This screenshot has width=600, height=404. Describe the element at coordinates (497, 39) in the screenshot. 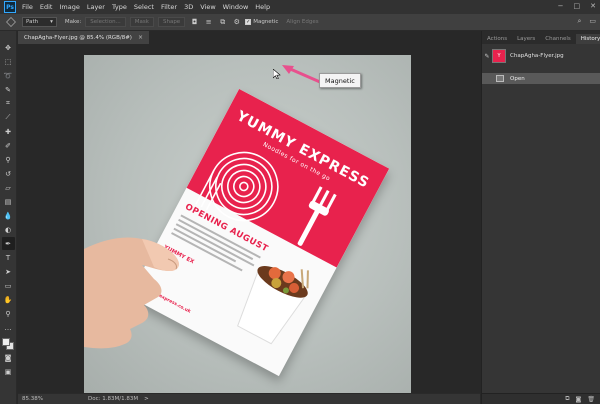

I see `tab-actions: Actions` at that location.